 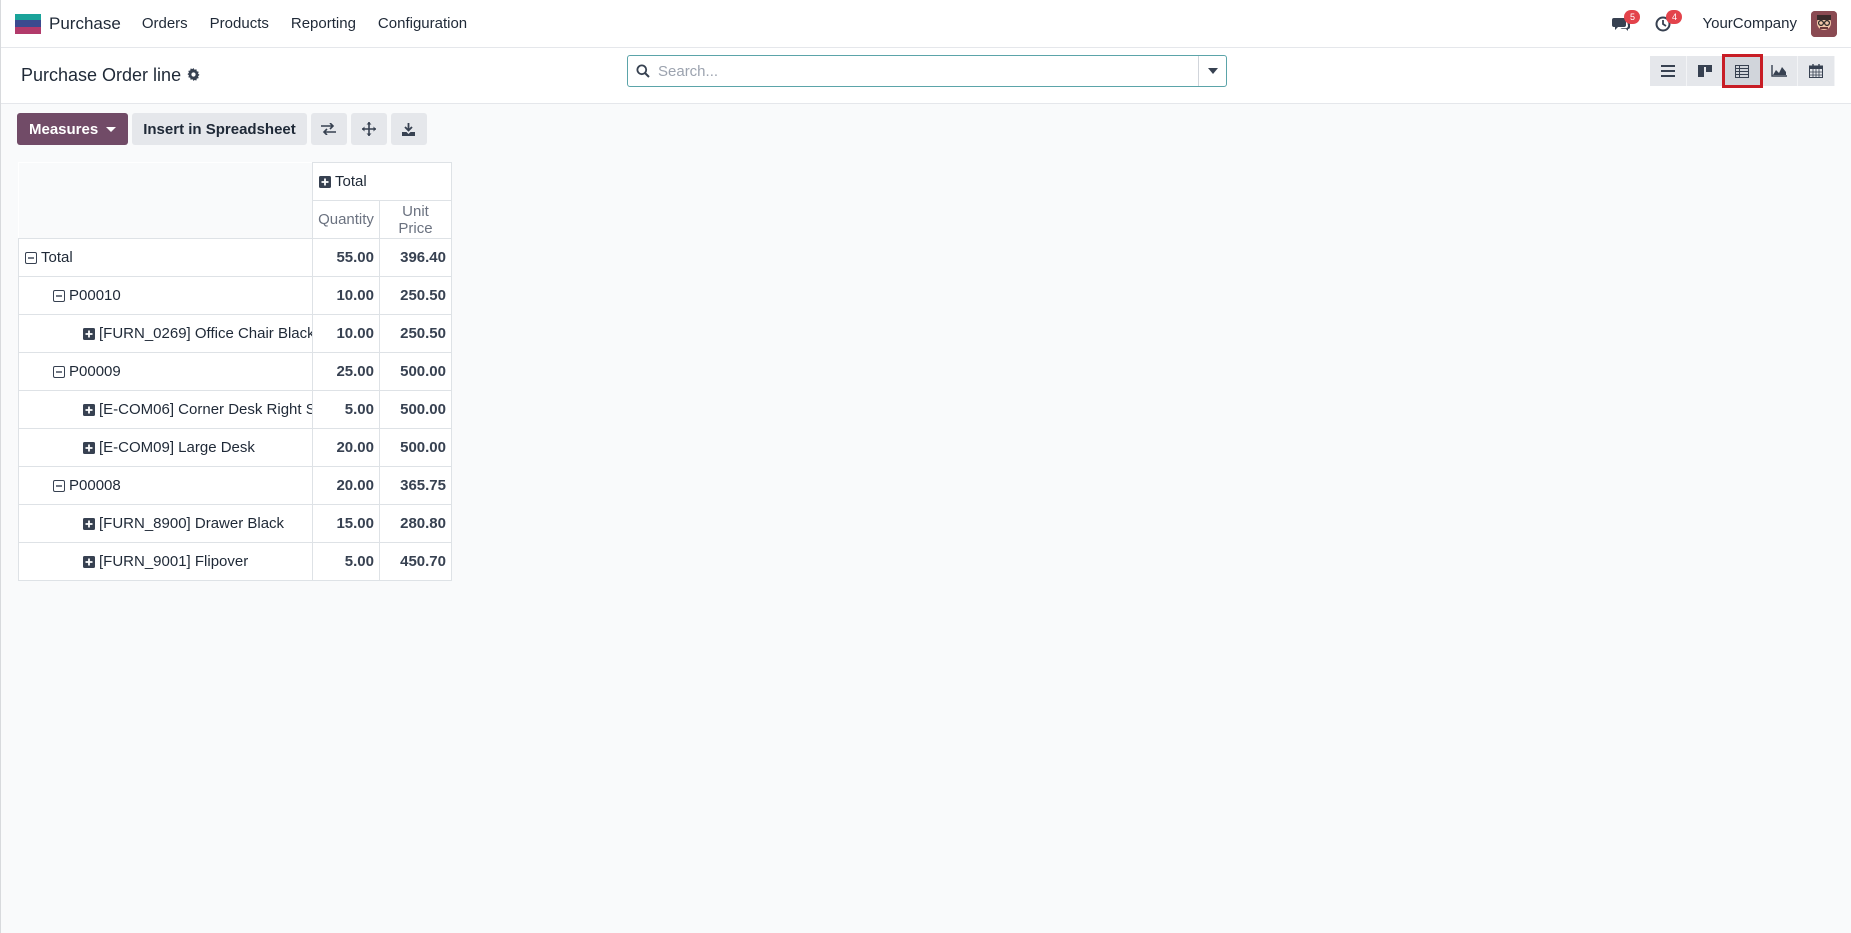 I want to click on pivot-corner, so click(x=165, y=200).